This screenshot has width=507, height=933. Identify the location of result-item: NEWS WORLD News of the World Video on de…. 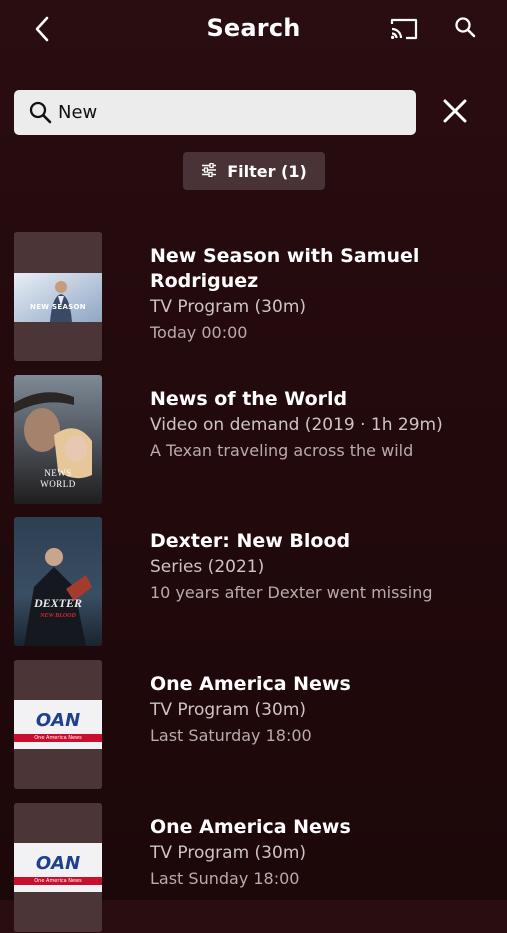
(253, 440).